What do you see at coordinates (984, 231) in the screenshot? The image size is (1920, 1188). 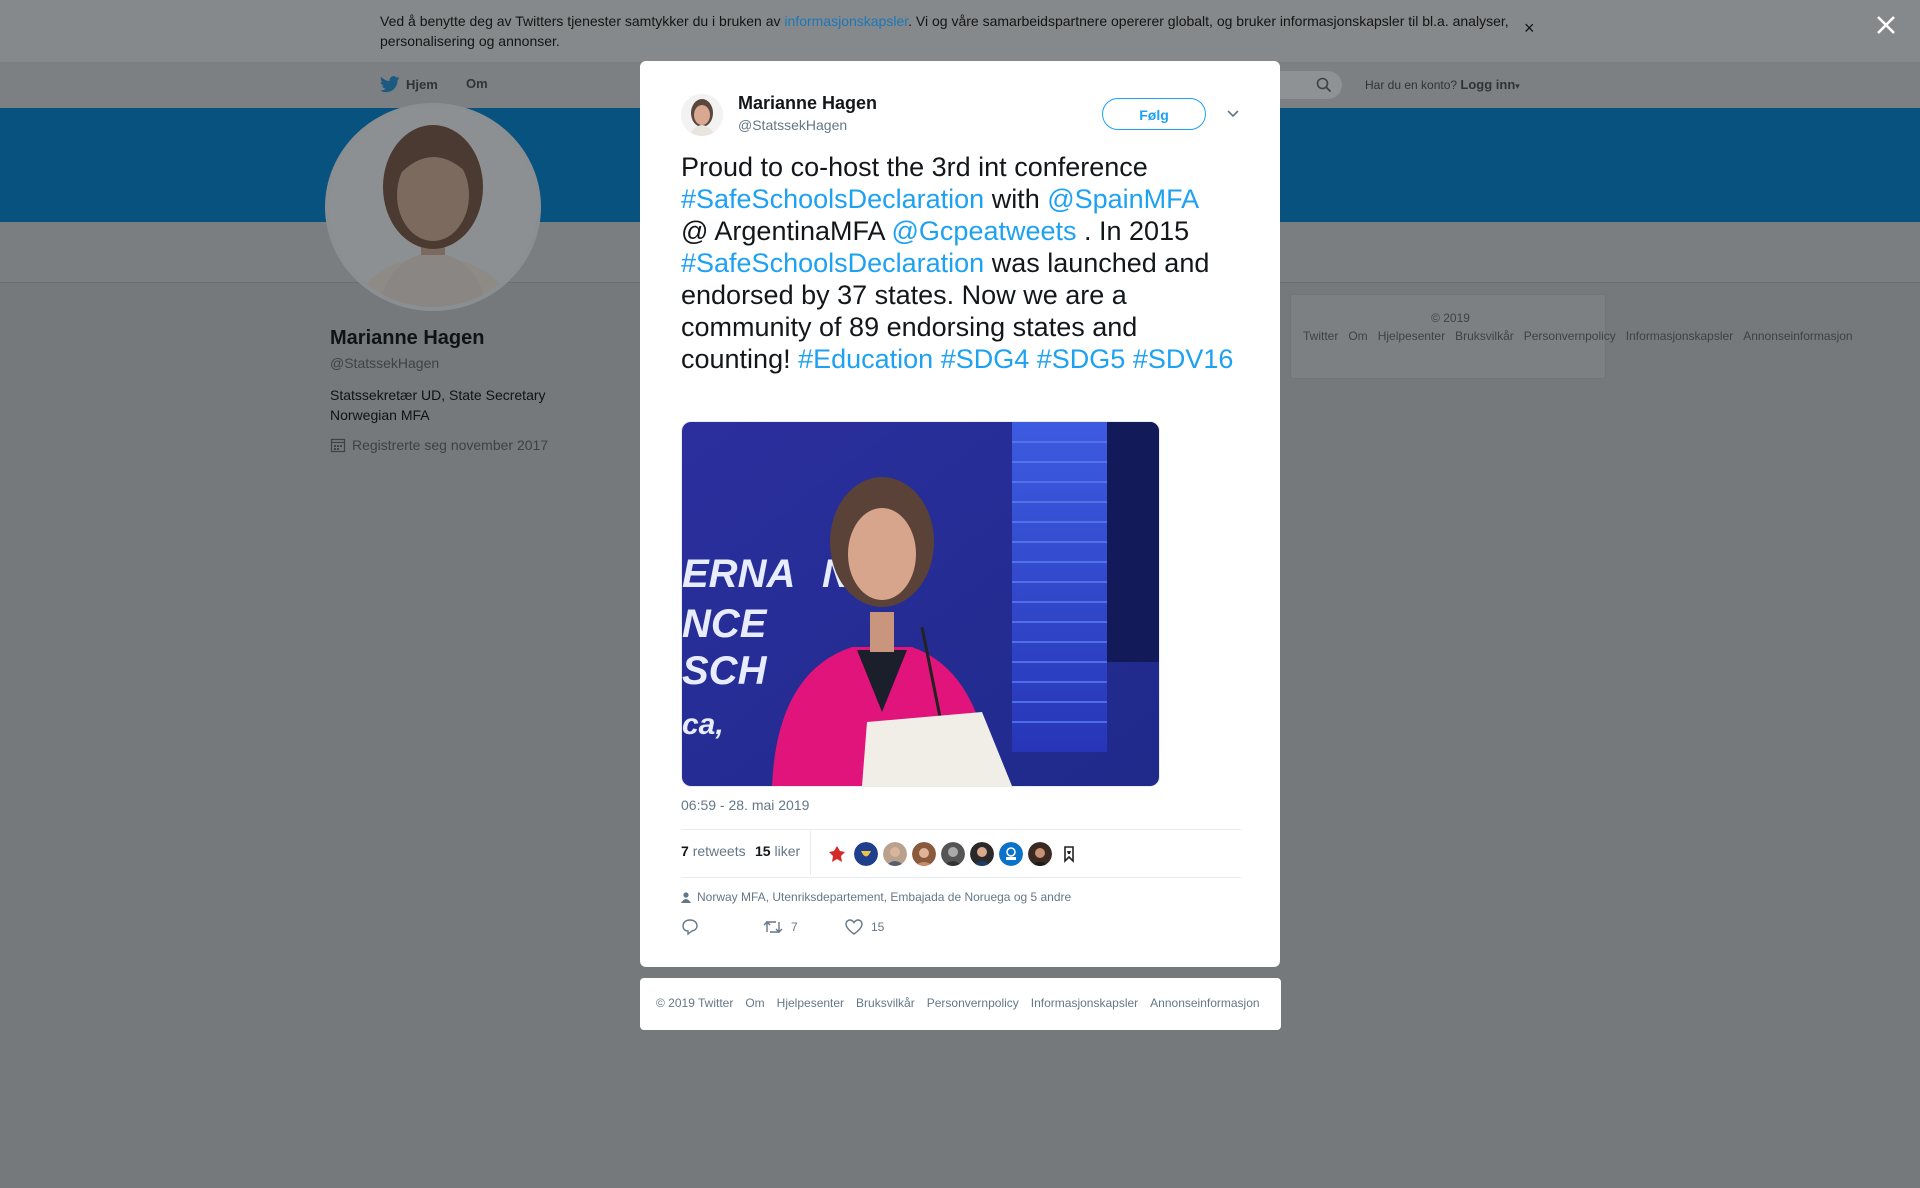 I see `mention-link: @Gcpeatweets` at bounding box center [984, 231].